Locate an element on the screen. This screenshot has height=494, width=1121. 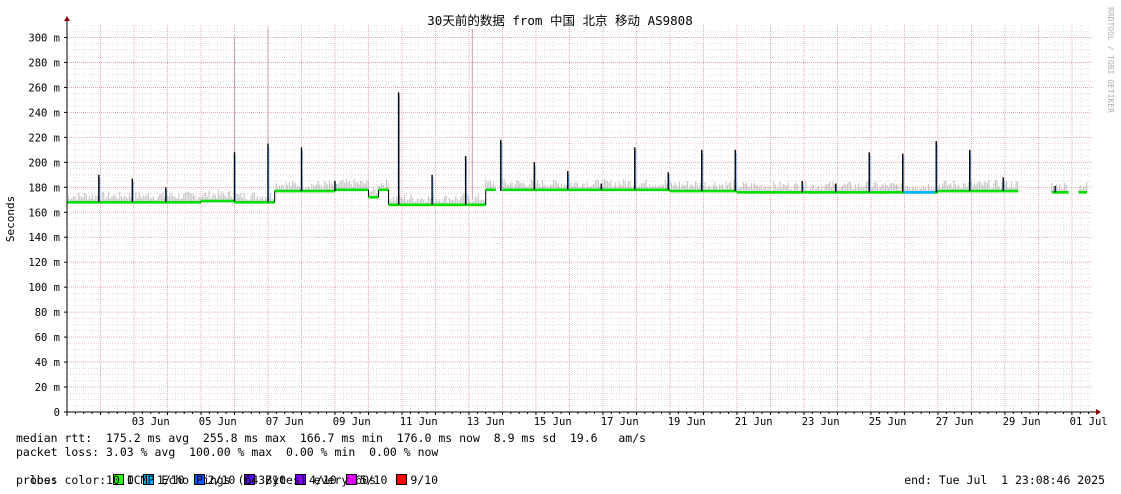
x-tick-label: 13 Jun is located at coordinates (486, 422).